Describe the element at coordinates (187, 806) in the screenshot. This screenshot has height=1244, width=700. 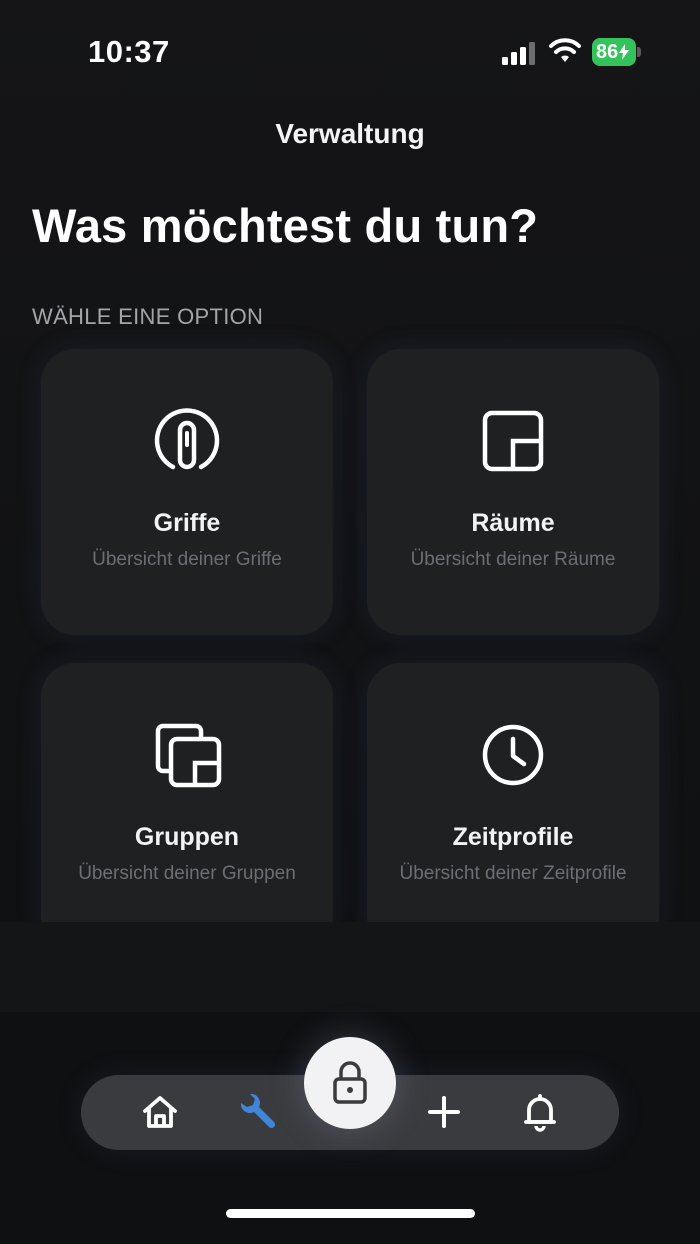
I see `option-card-gruppen: Gruppen Übersicht deiner Gruppen` at that location.